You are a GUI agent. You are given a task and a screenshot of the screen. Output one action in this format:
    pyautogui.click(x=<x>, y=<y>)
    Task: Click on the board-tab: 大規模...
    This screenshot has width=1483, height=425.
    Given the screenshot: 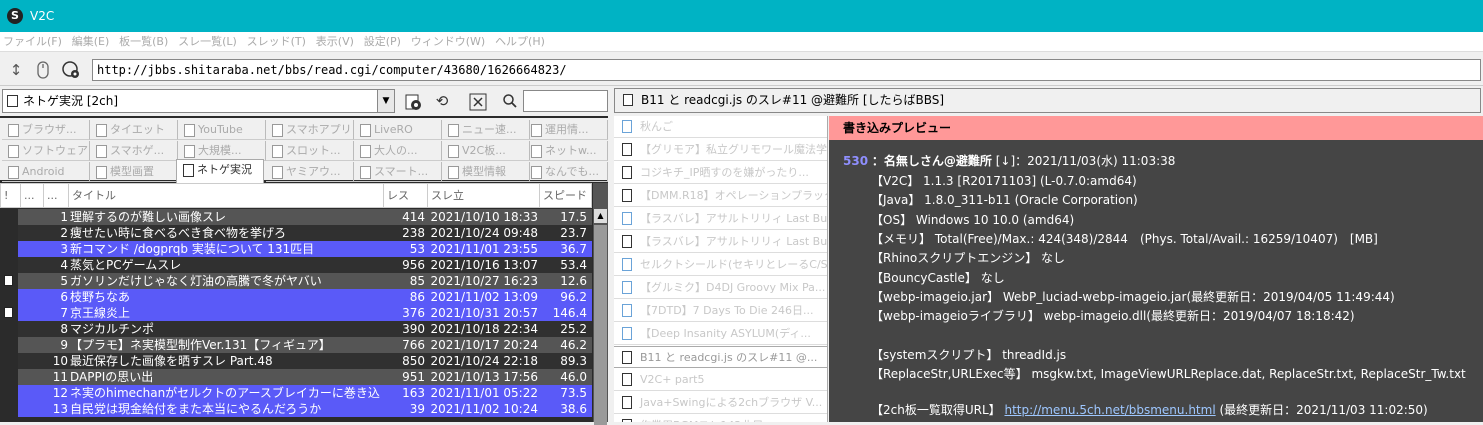 What is the action you would take?
    pyautogui.click(x=222, y=151)
    